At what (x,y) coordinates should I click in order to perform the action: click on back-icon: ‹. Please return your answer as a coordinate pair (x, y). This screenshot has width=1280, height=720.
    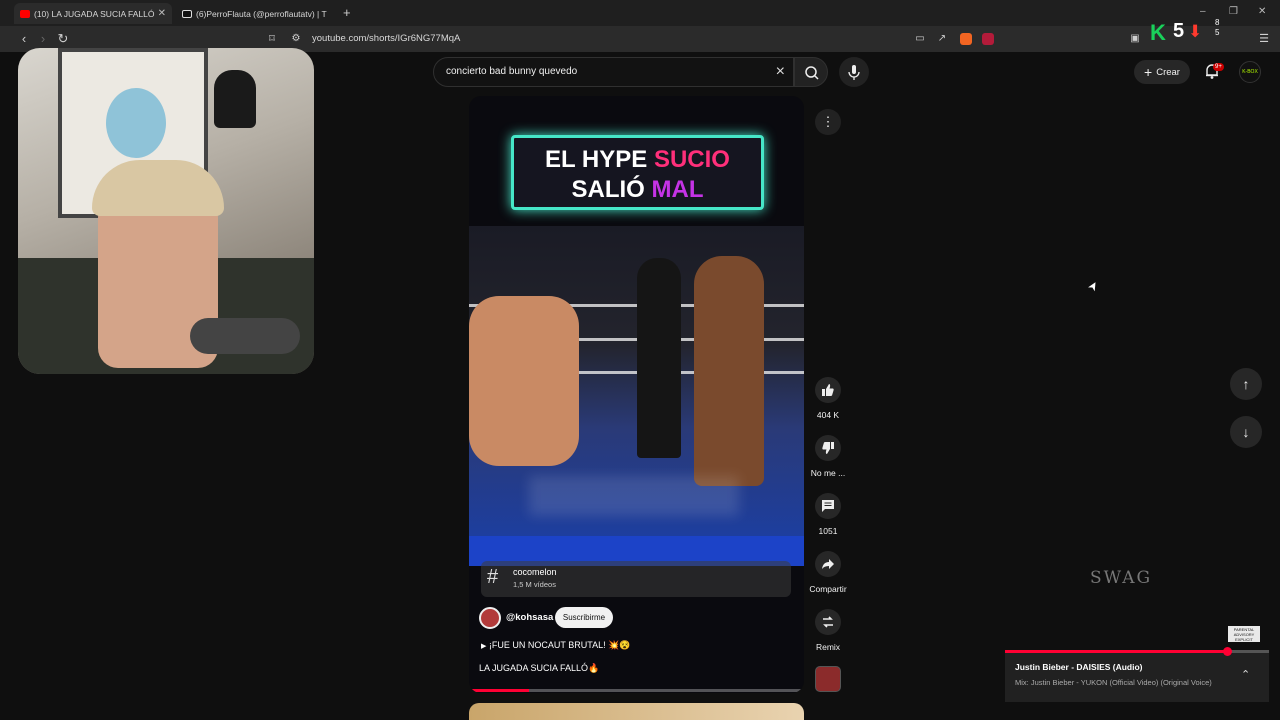
    Looking at the image, I should click on (24, 39).